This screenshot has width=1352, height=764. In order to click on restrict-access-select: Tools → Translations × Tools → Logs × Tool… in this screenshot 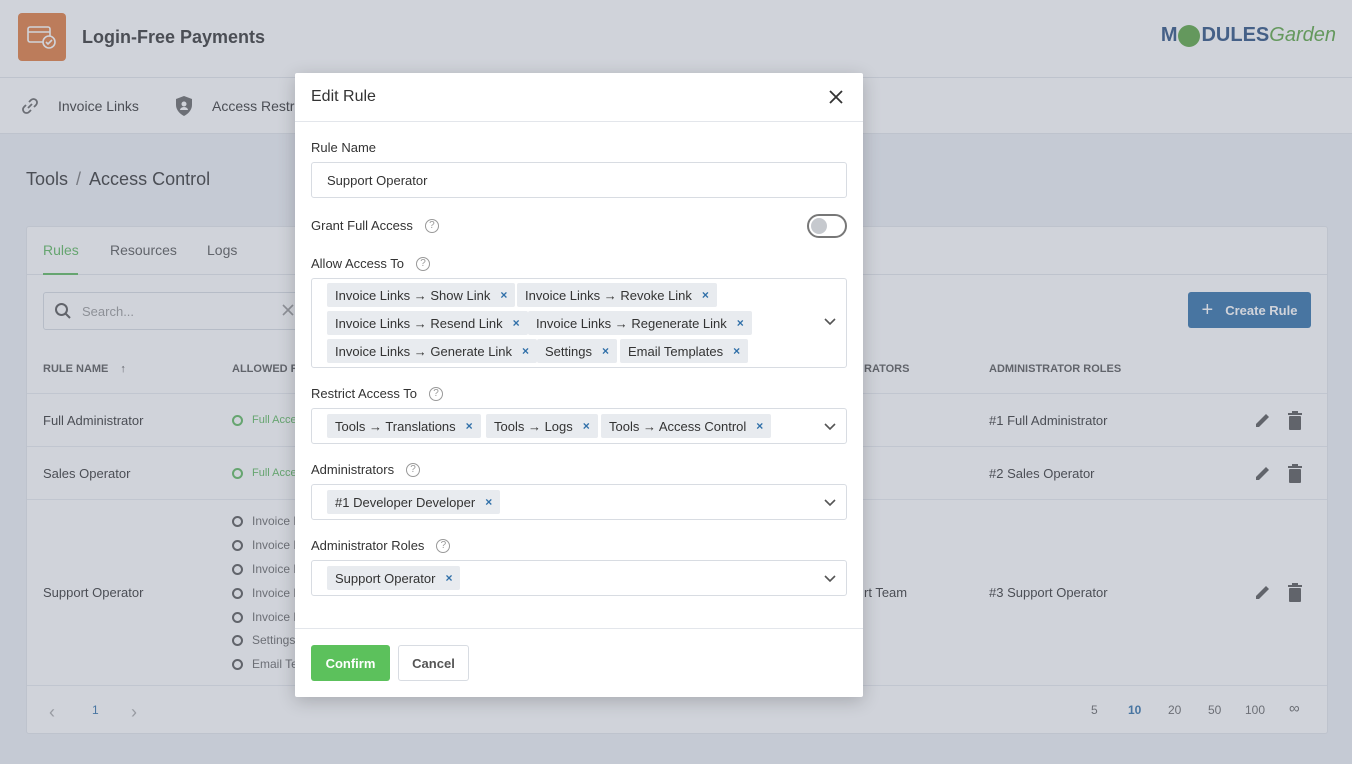, I will do `click(579, 426)`.